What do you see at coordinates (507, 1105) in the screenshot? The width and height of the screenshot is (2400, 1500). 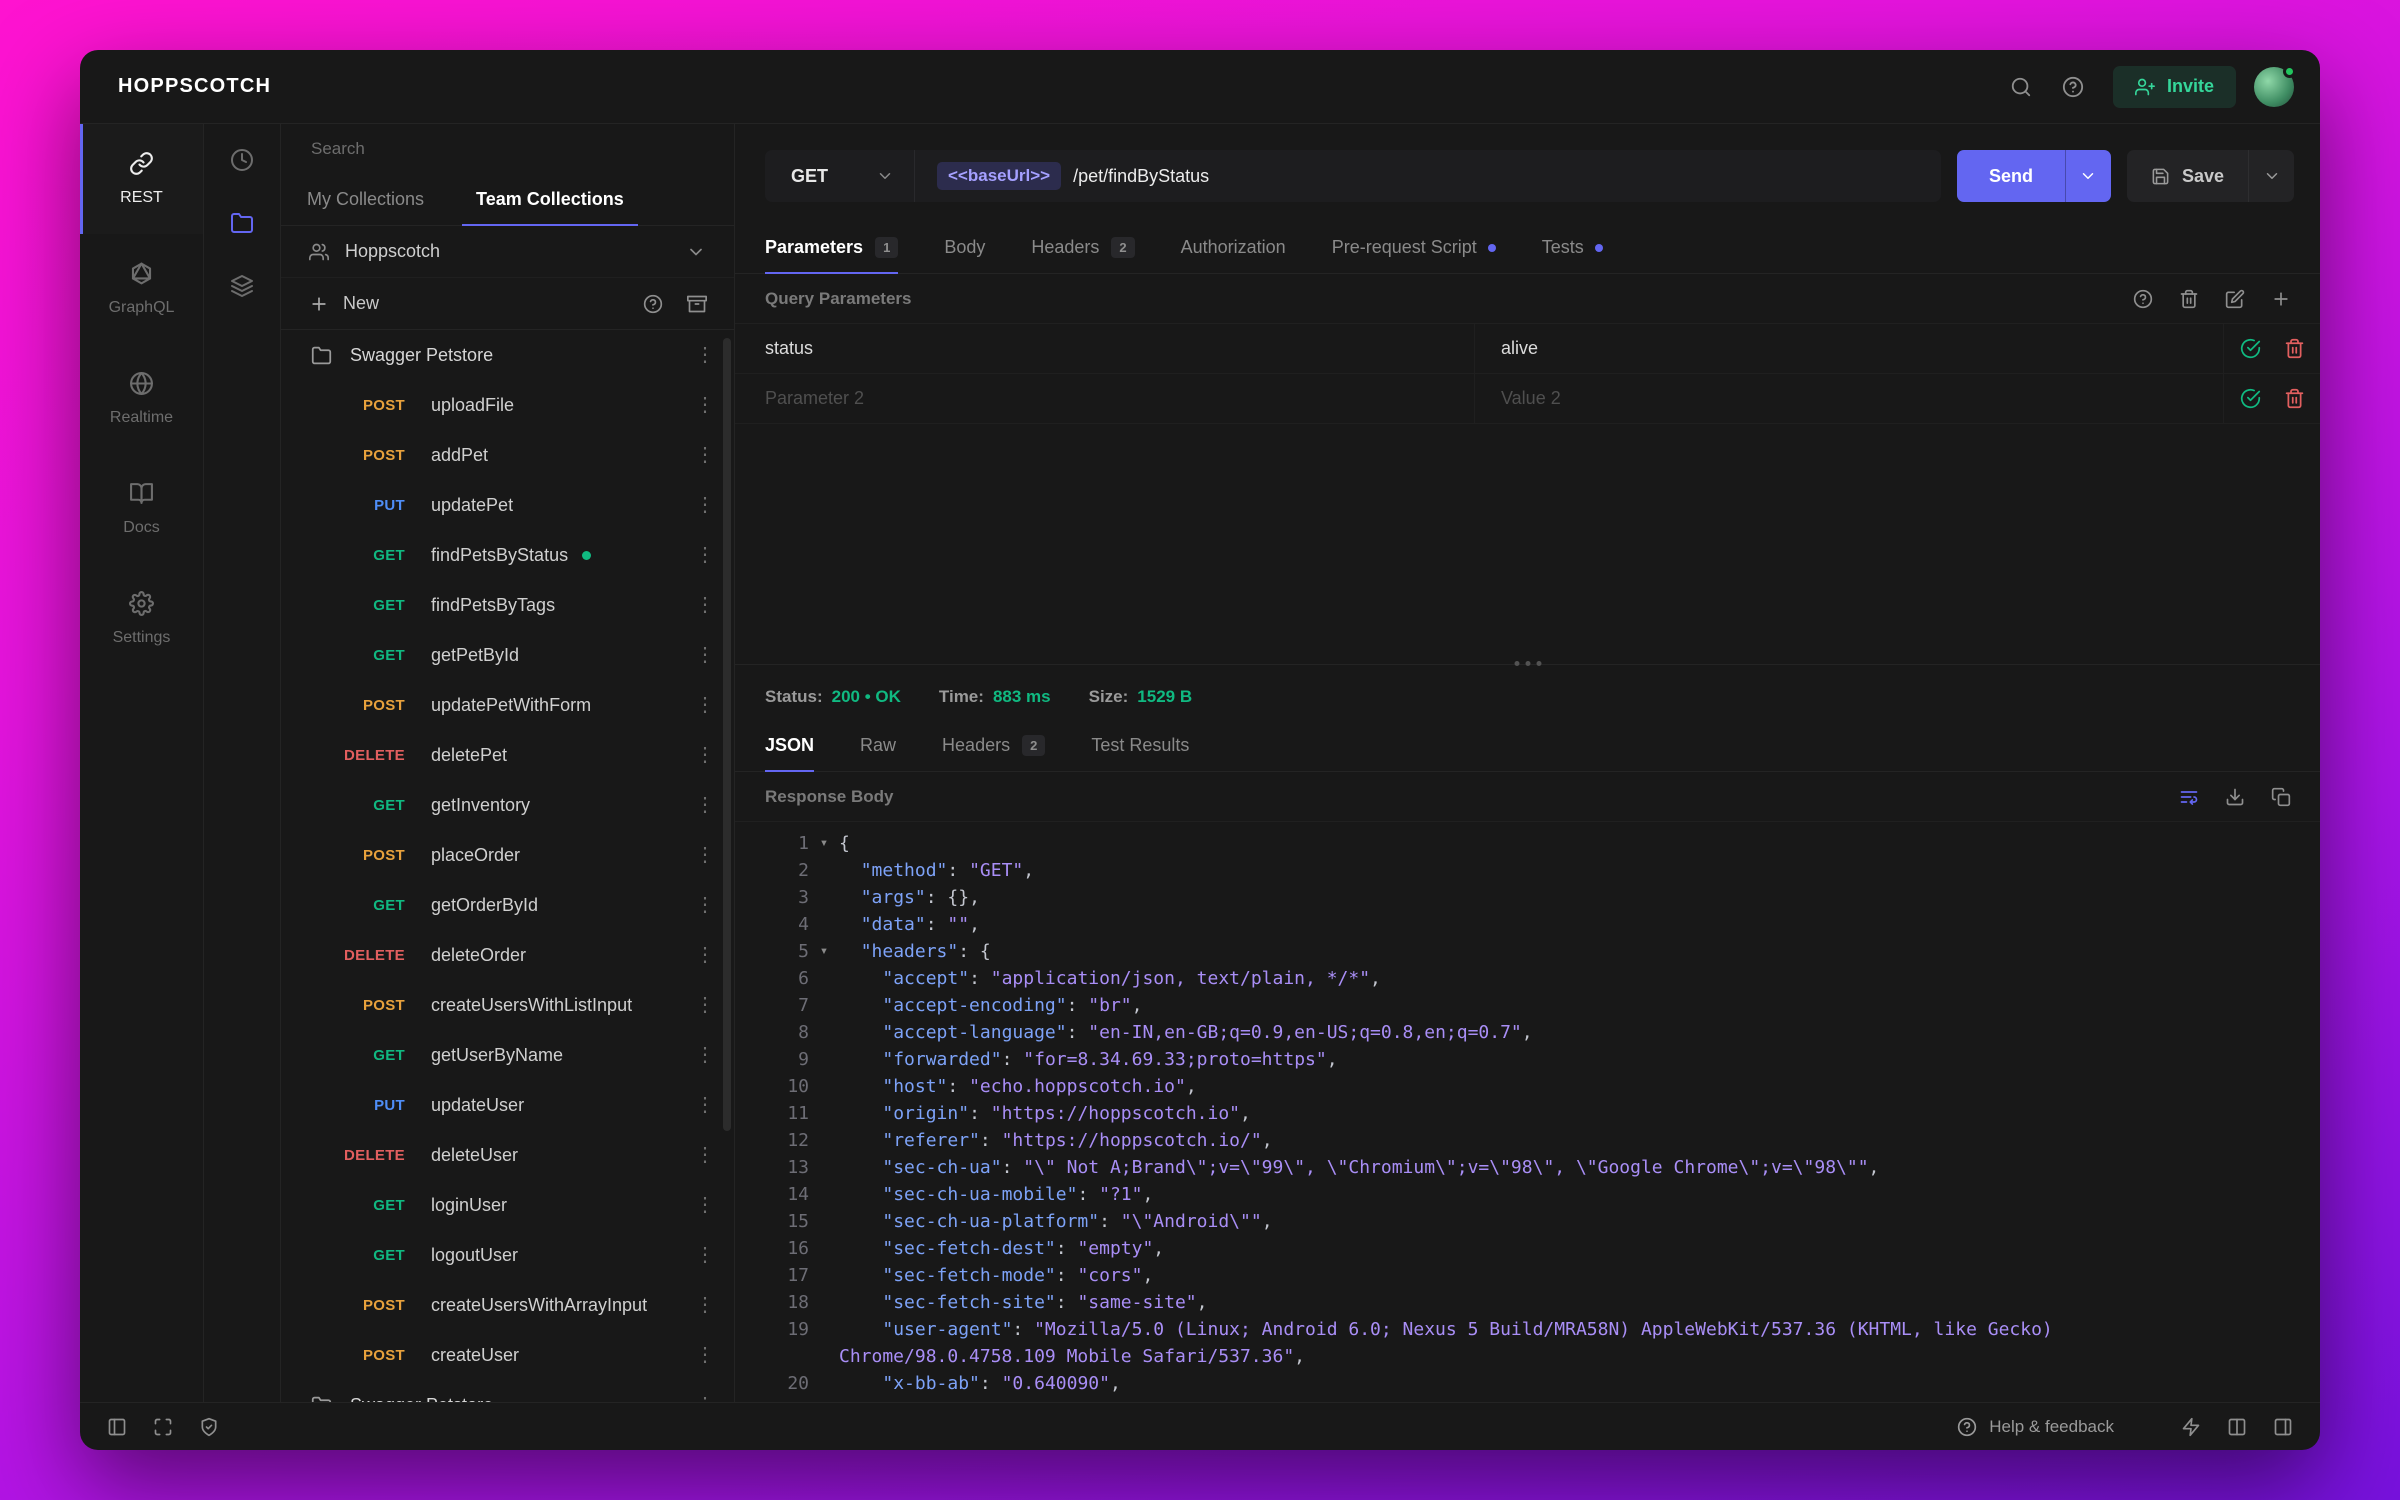 I see `request-item: PUT updateUser ⋮` at bounding box center [507, 1105].